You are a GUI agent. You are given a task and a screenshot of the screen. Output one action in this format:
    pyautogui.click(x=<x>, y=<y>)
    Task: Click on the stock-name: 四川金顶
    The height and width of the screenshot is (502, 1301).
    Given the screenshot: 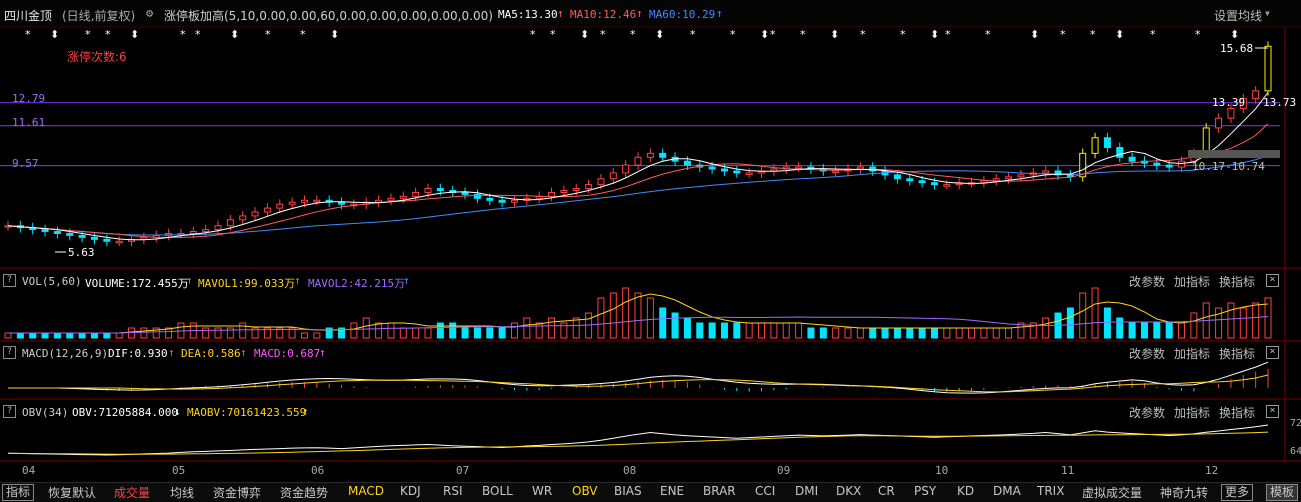 What is the action you would take?
    pyautogui.click(x=28, y=15)
    